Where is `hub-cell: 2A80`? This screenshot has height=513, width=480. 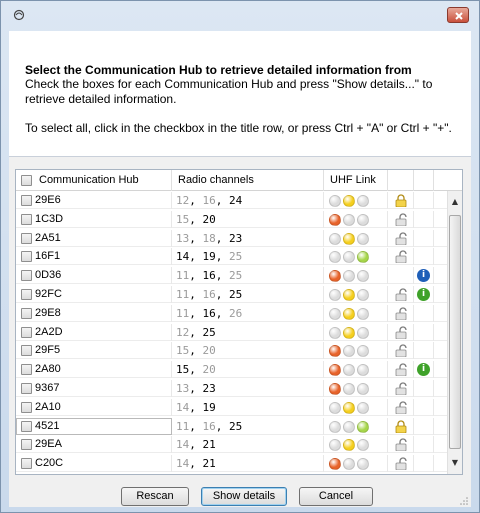 hub-cell: 2A80 is located at coordinates (94, 370).